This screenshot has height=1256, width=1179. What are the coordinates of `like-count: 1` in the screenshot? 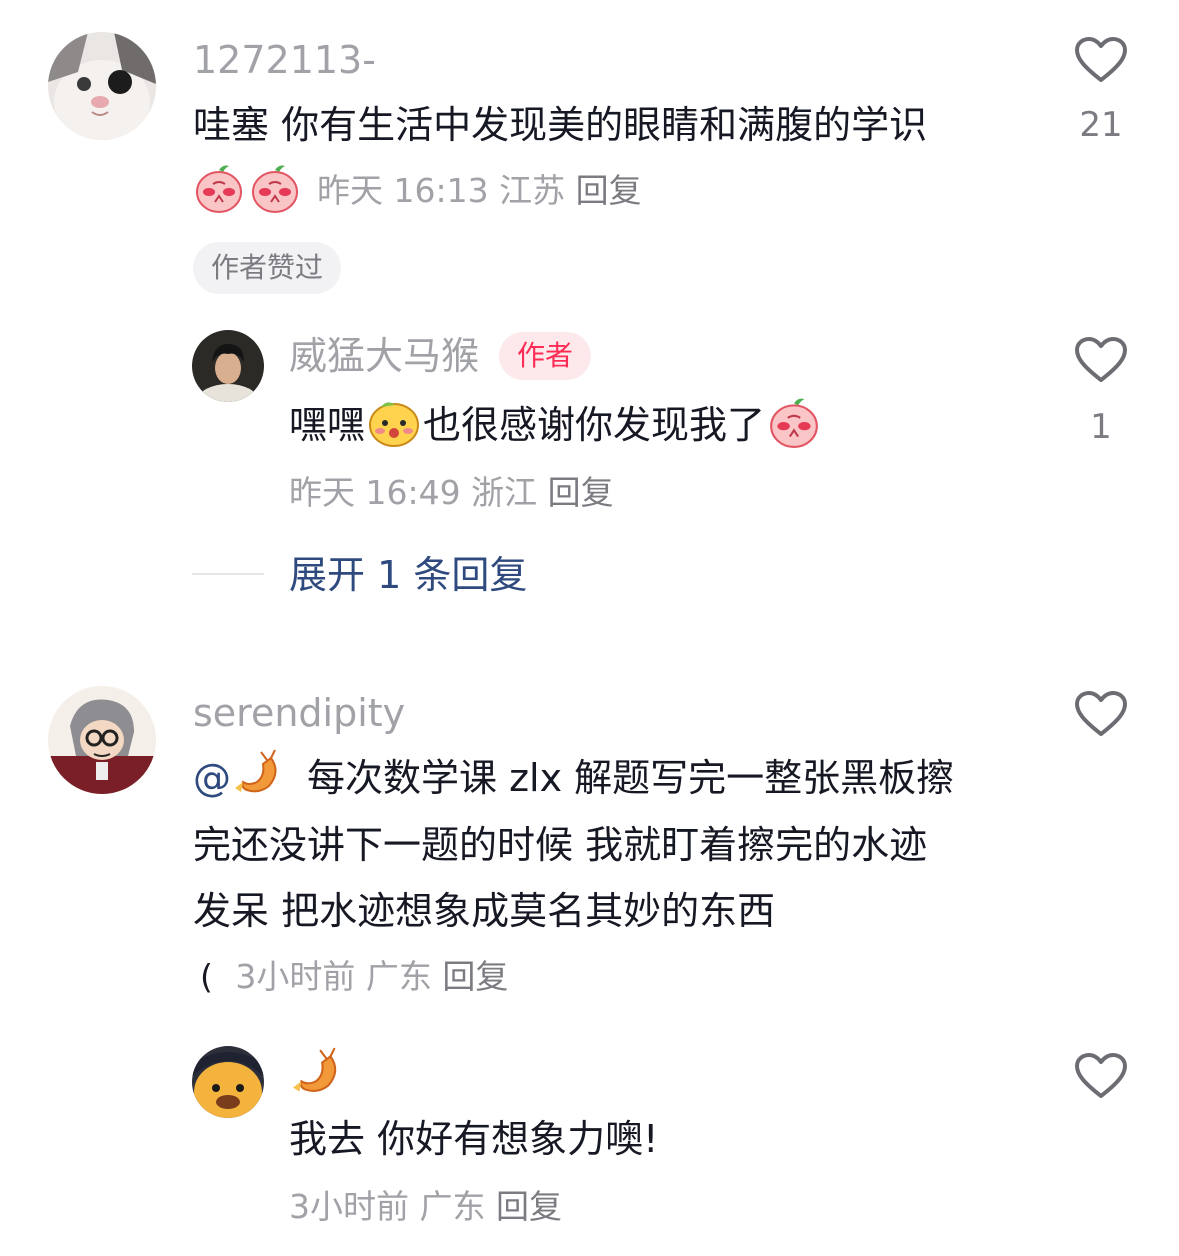 It's located at (1101, 427).